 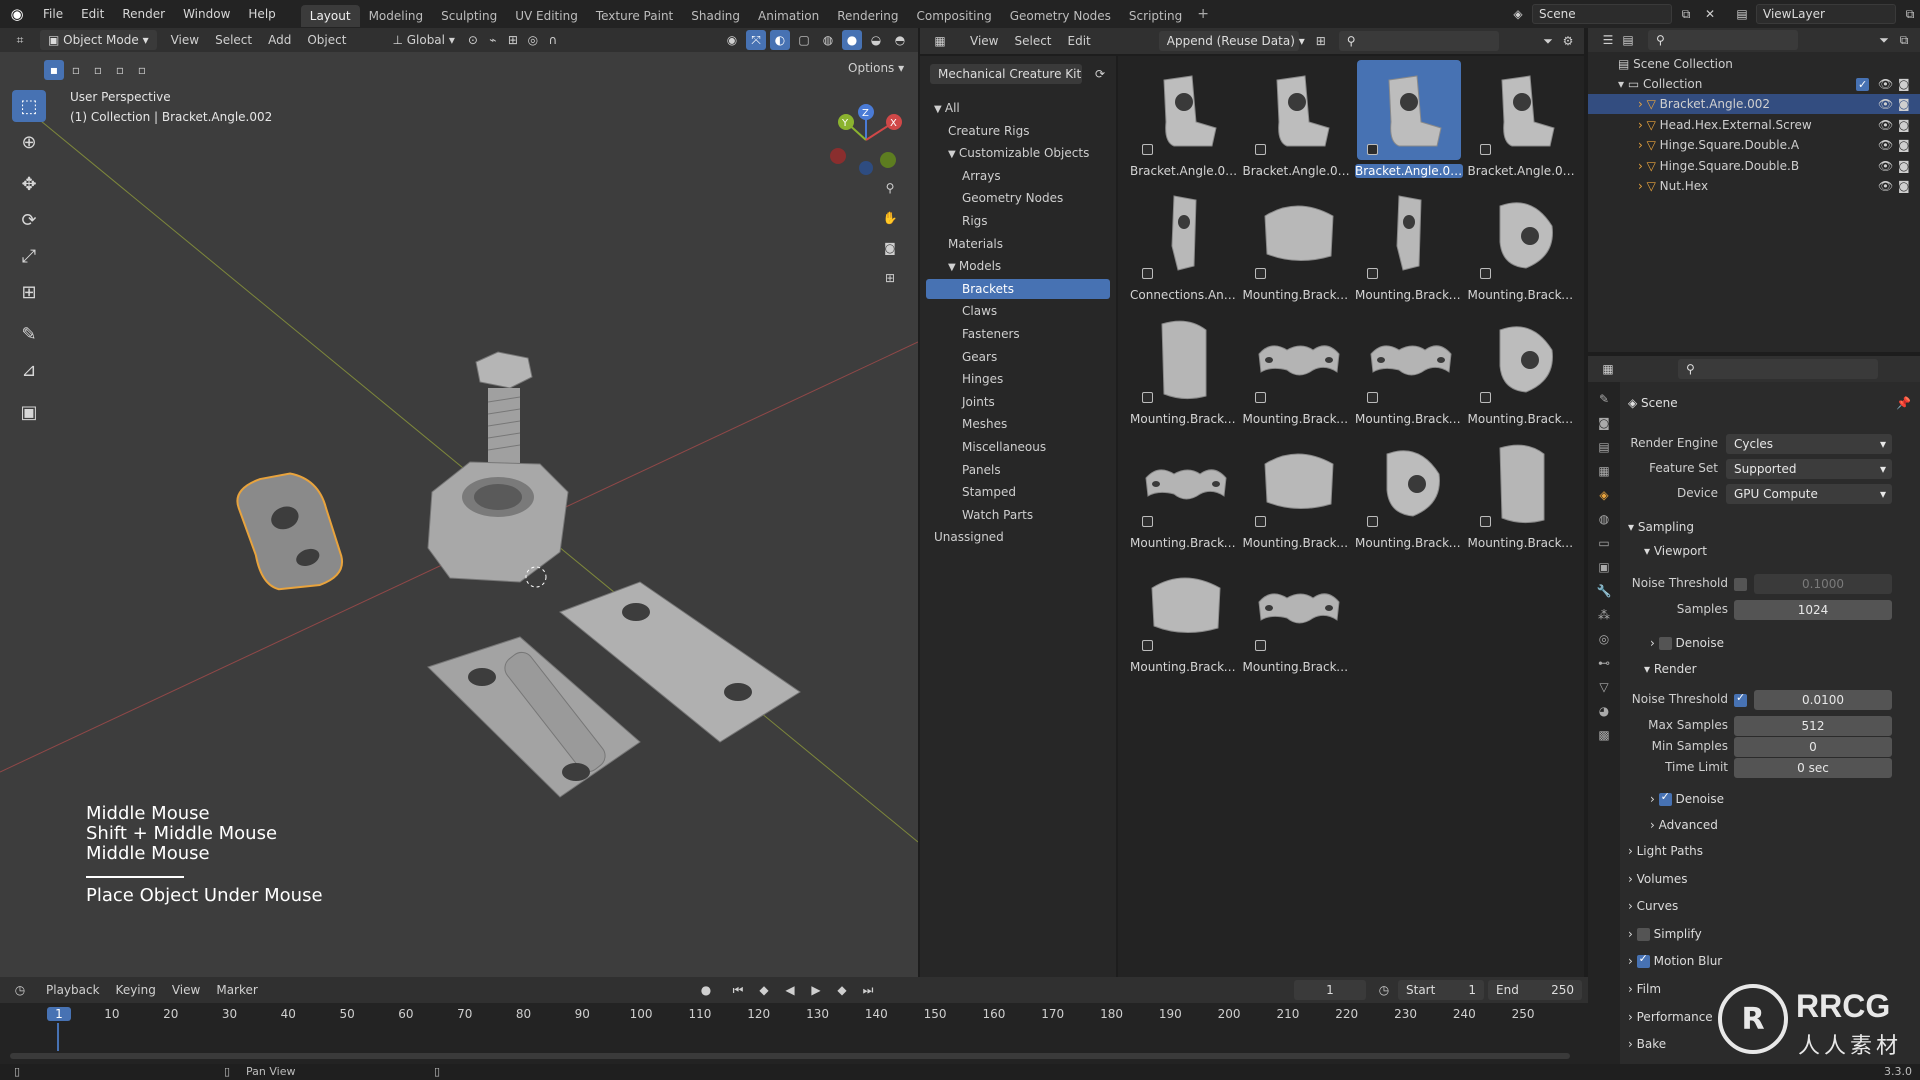 I want to click on asset-thumbnail: Bracket.Angle.000, so click(x=1184, y=119).